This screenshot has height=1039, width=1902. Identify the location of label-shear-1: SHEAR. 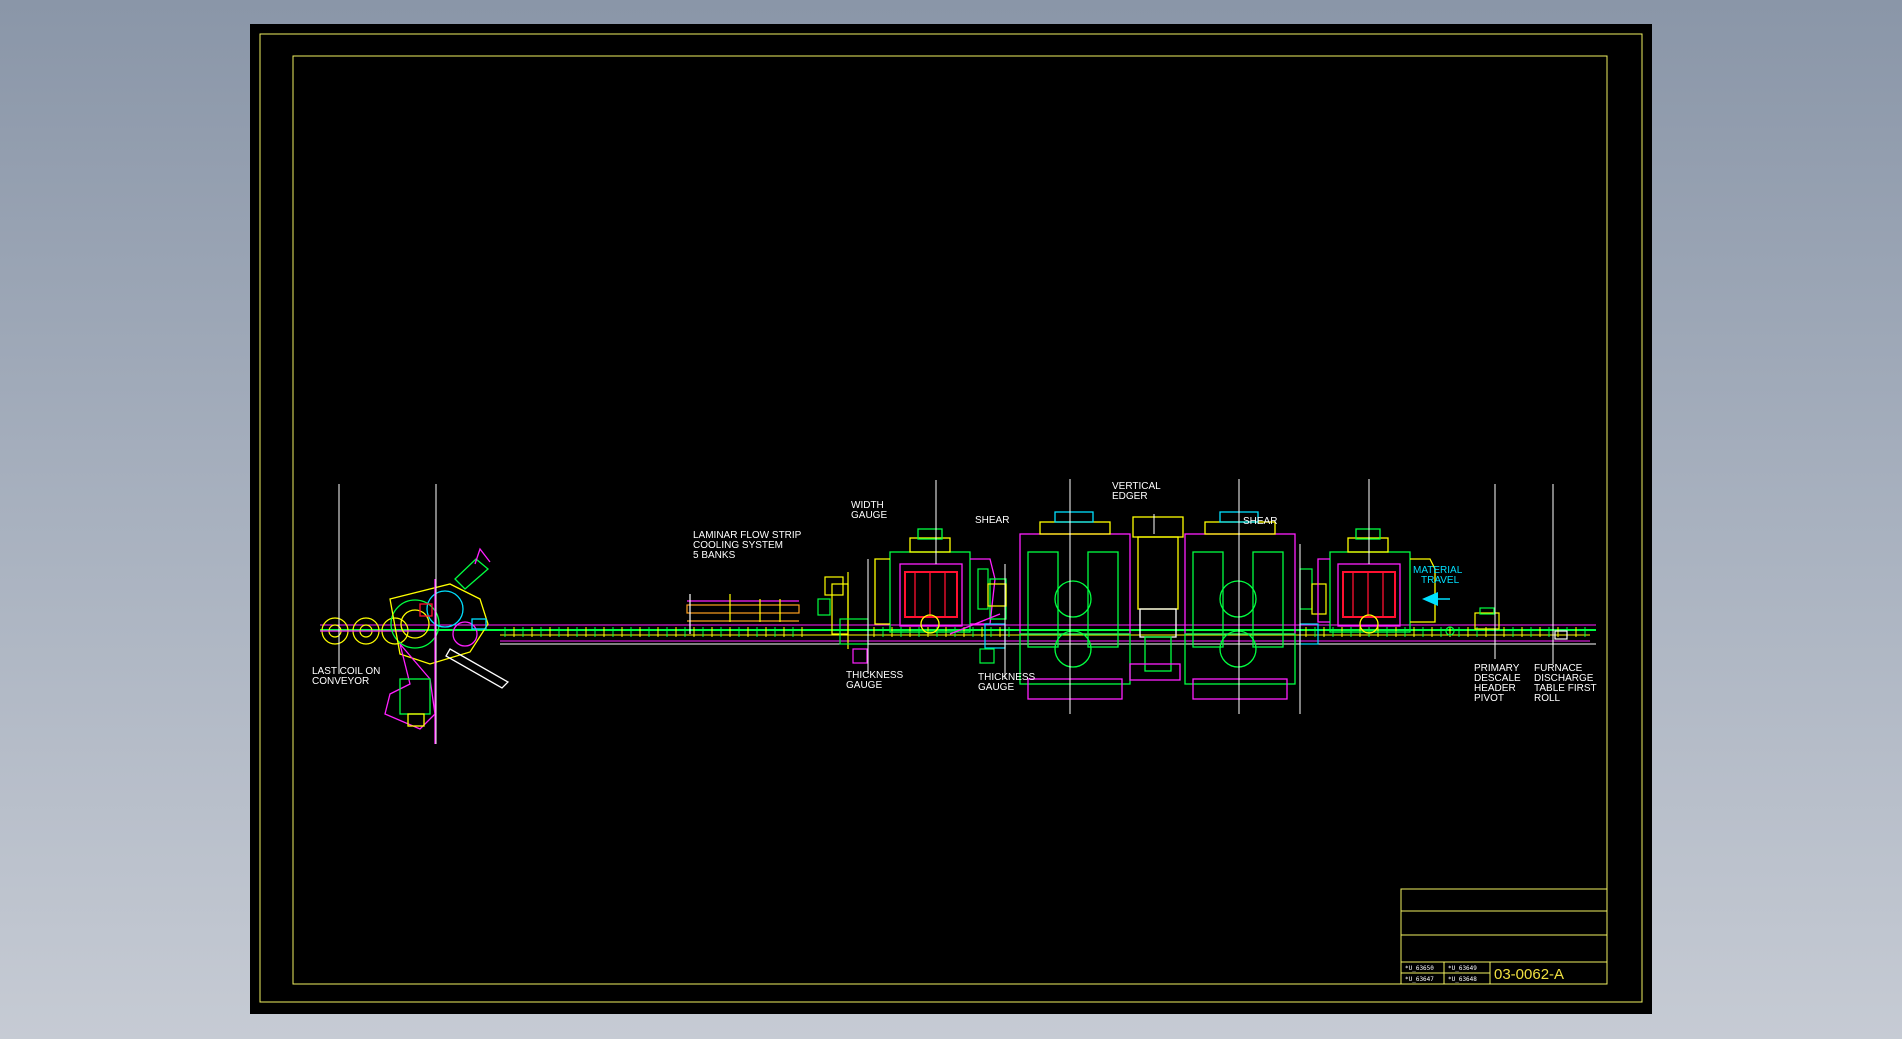
(992, 520).